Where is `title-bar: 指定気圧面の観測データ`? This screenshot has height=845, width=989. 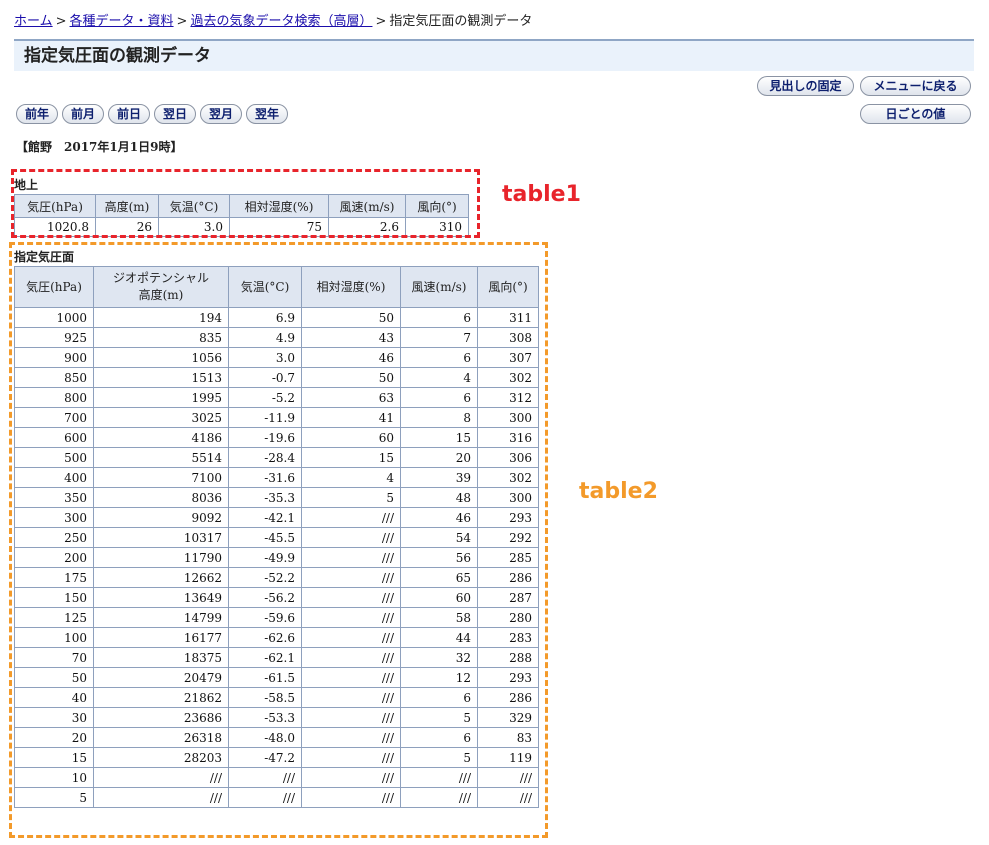 title-bar: 指定気圧面の観測データ is located at coordinates (494, 55).